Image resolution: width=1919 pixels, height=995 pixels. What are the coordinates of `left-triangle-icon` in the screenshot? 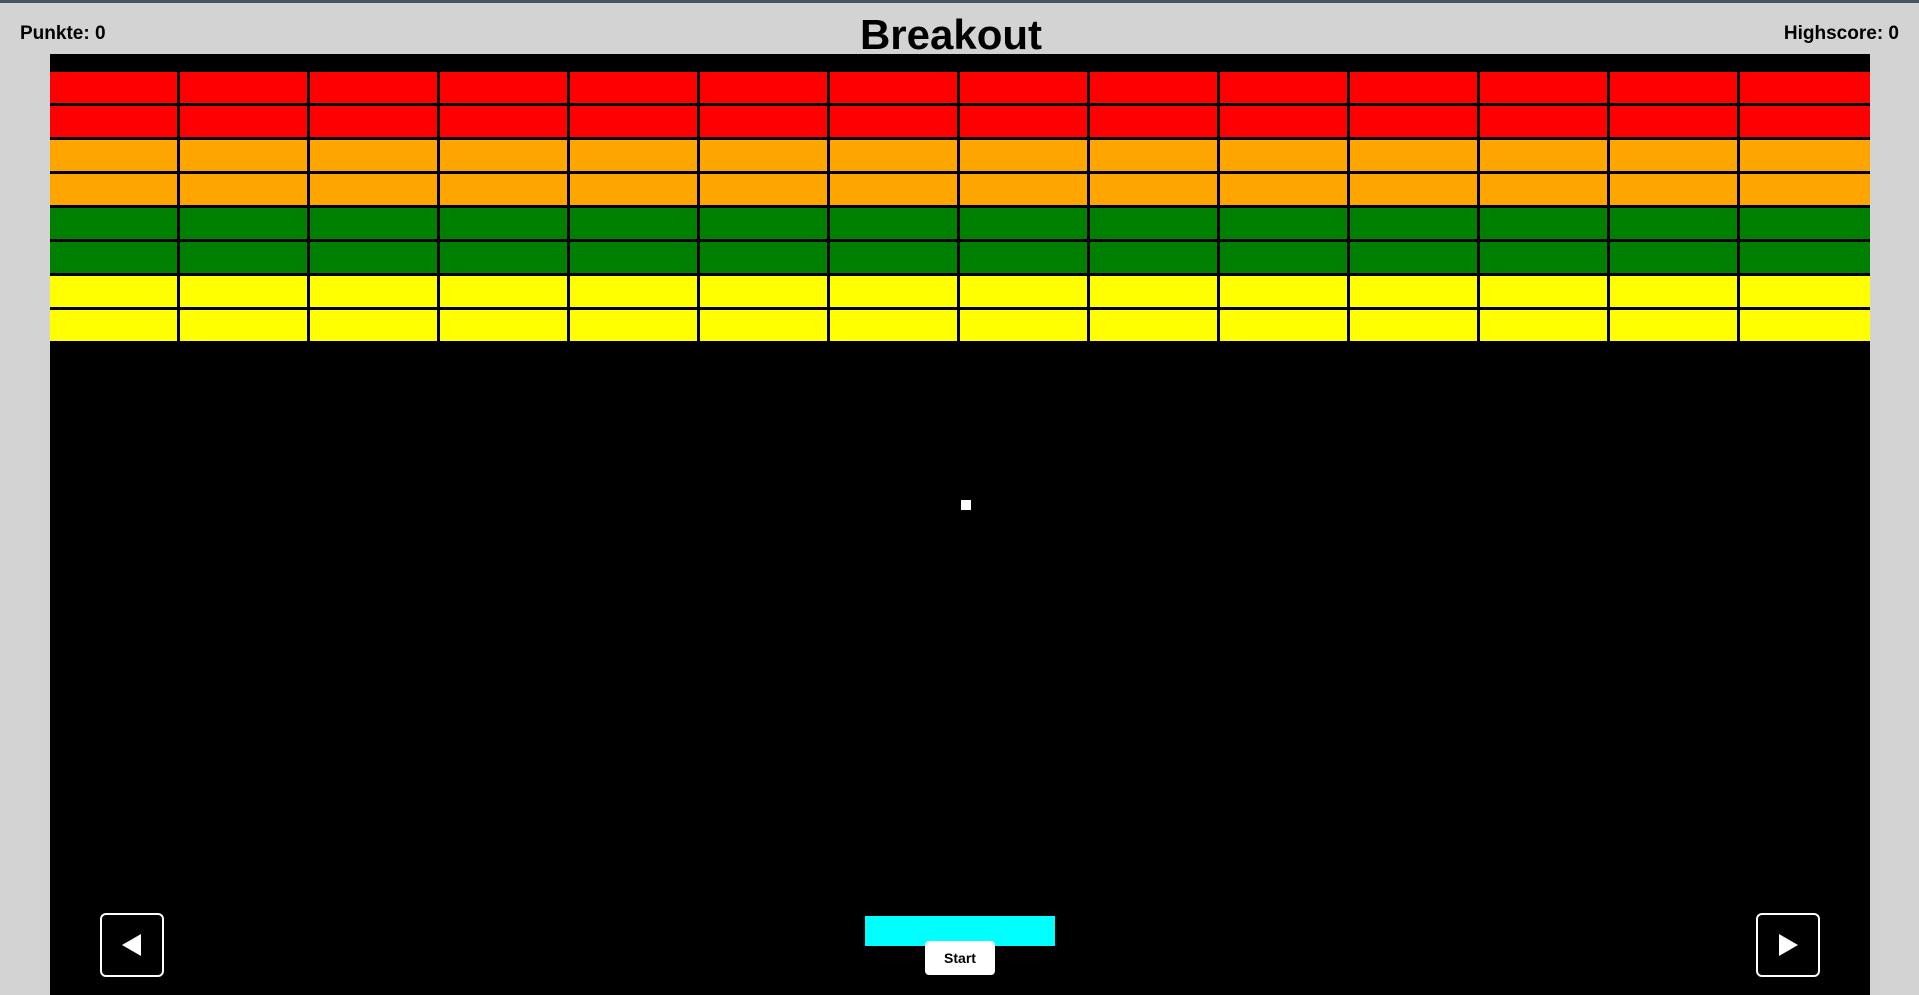 It's located at (131, 945).